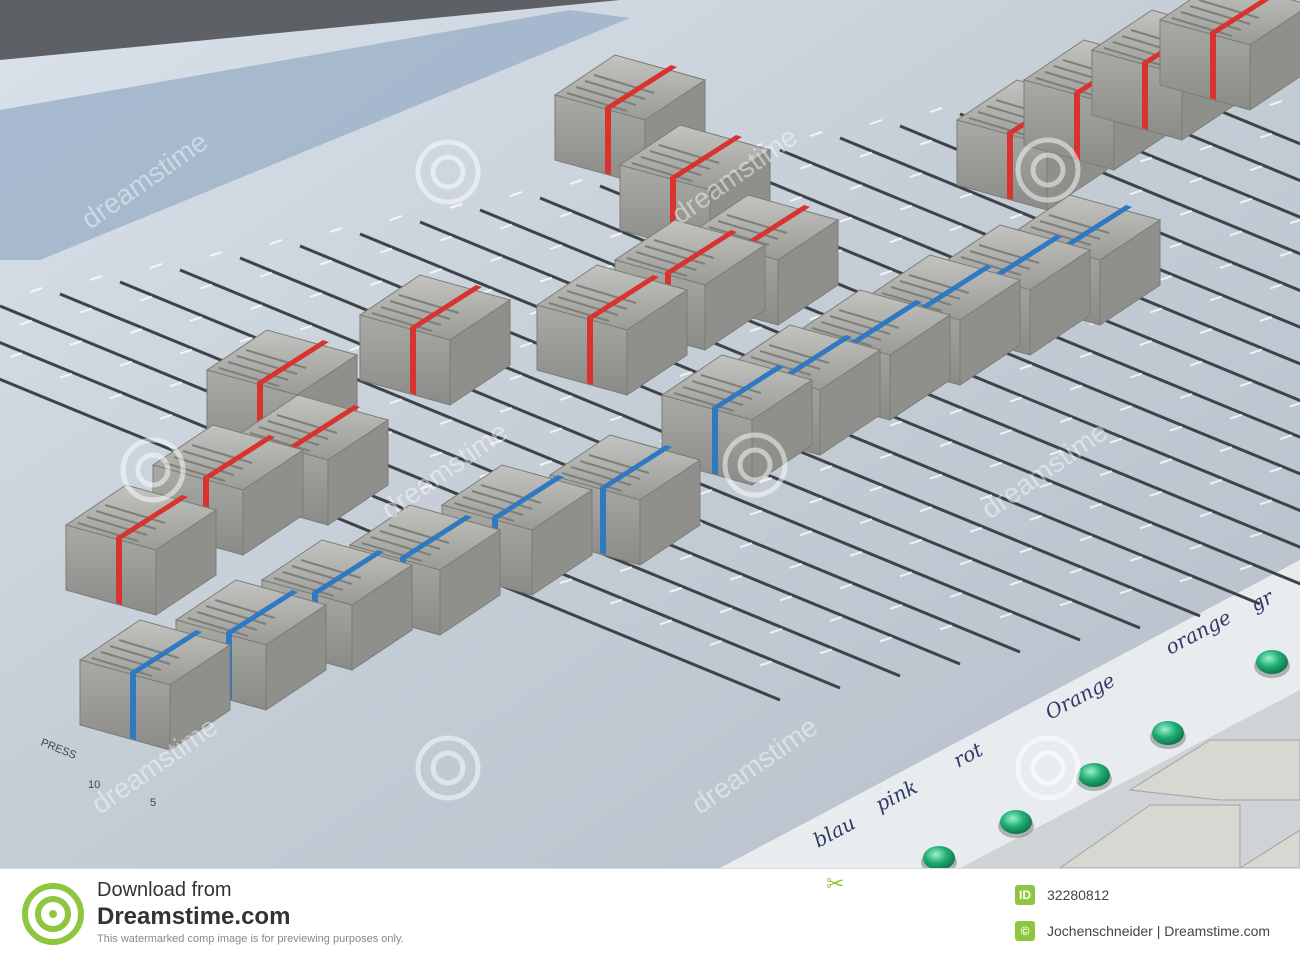 This screenshot has height=959, width=1300. I want to click on image-id: 32280812, so click(1078, 895).